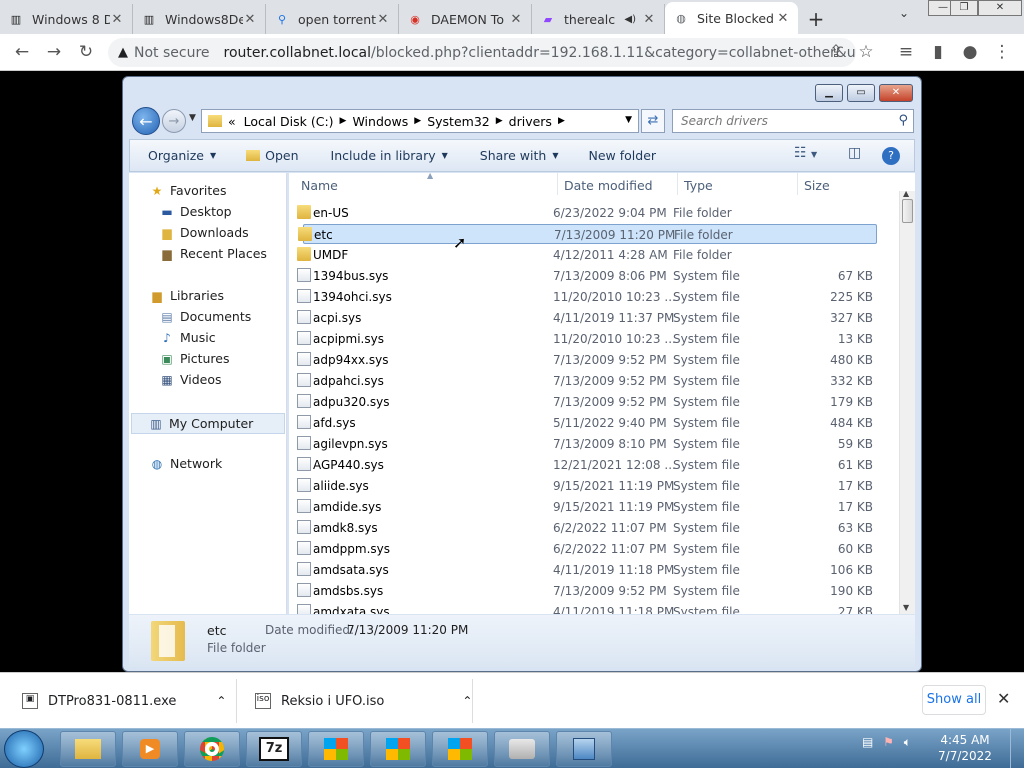  What do you see at coordinates (964, 8) in the screenshot?
I see `restore-button: ❐` at bounding box center [964, 8].